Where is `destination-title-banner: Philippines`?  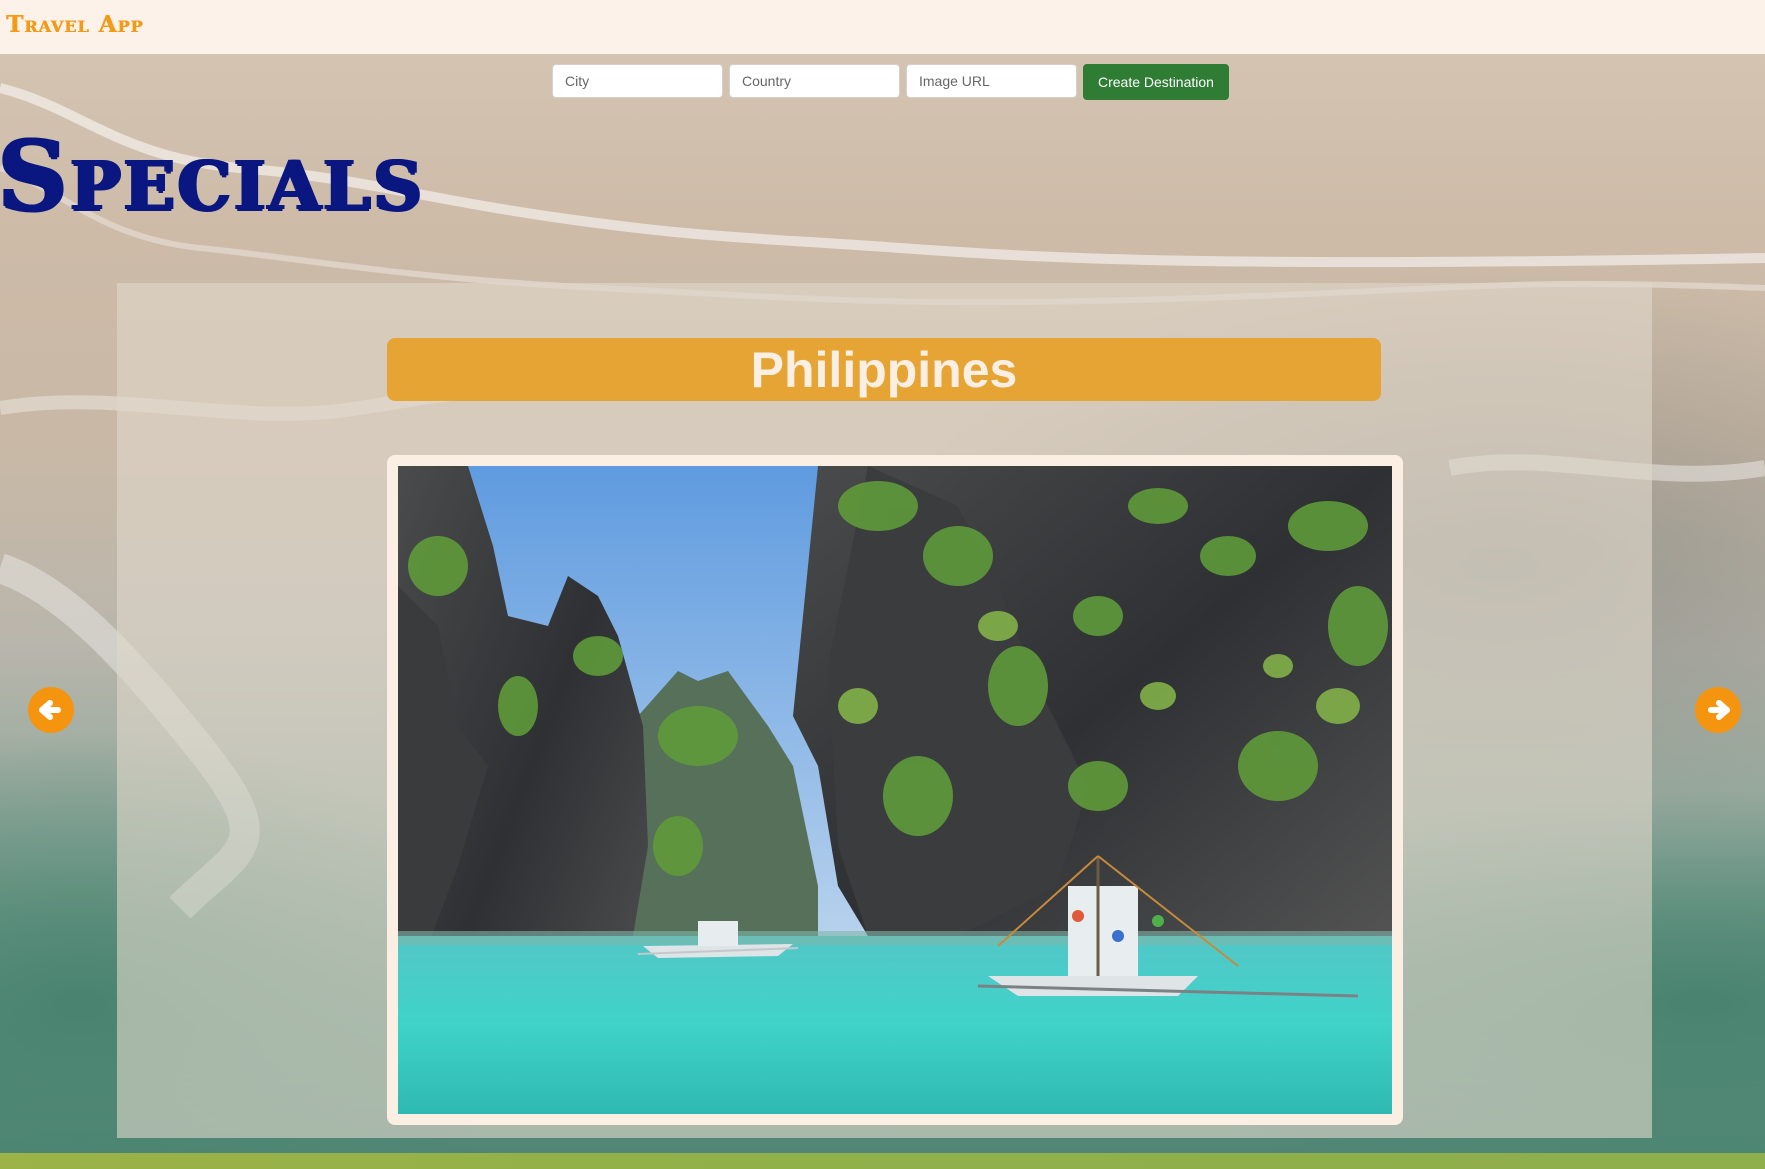 destination-title-banner: Philippines is located at coordinates (884, 369).